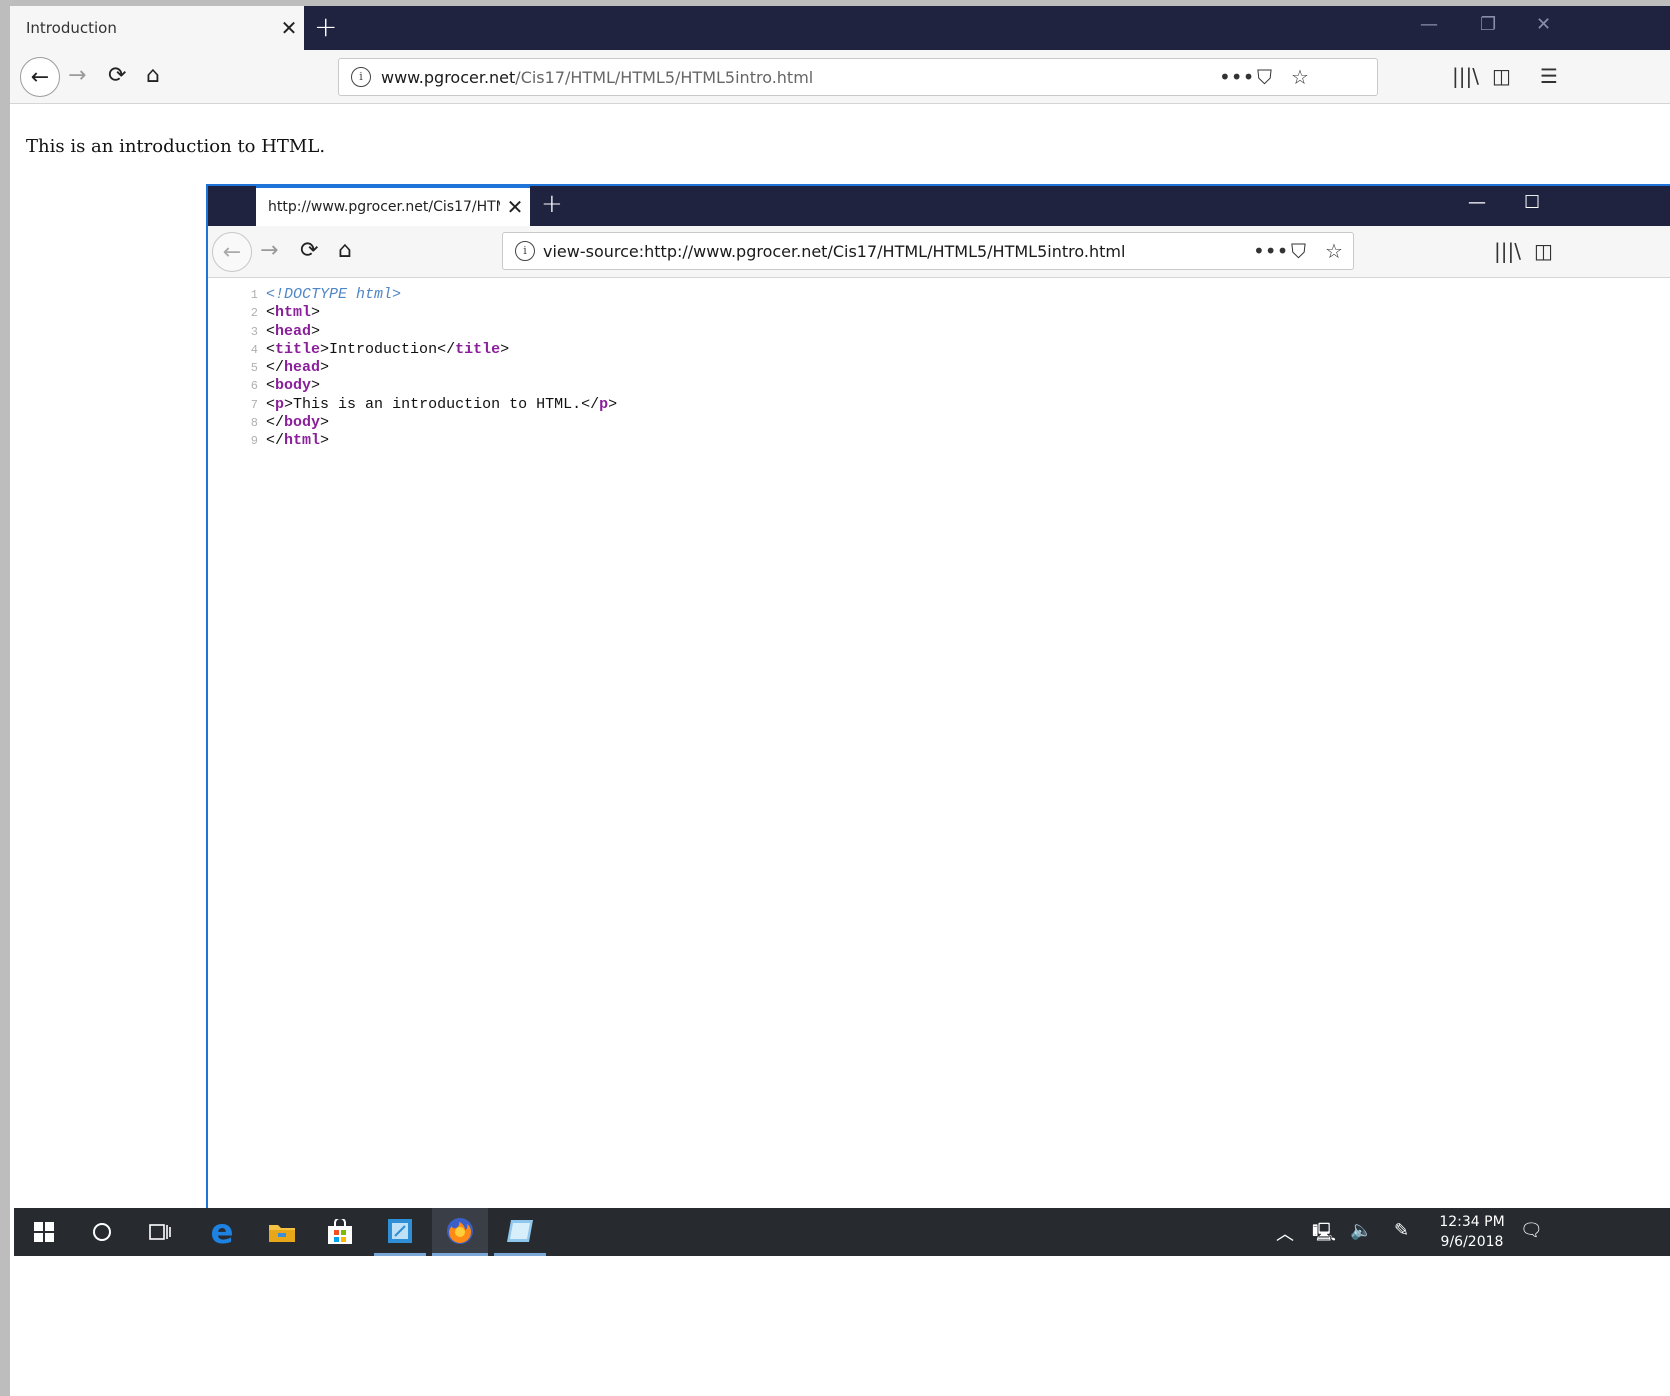 The image size is (1670, 1396). What do you see at coordinates (71, 28) in the screenshot?
I see `outer-tab-title: Introduction` at bounding box center [71, 28].